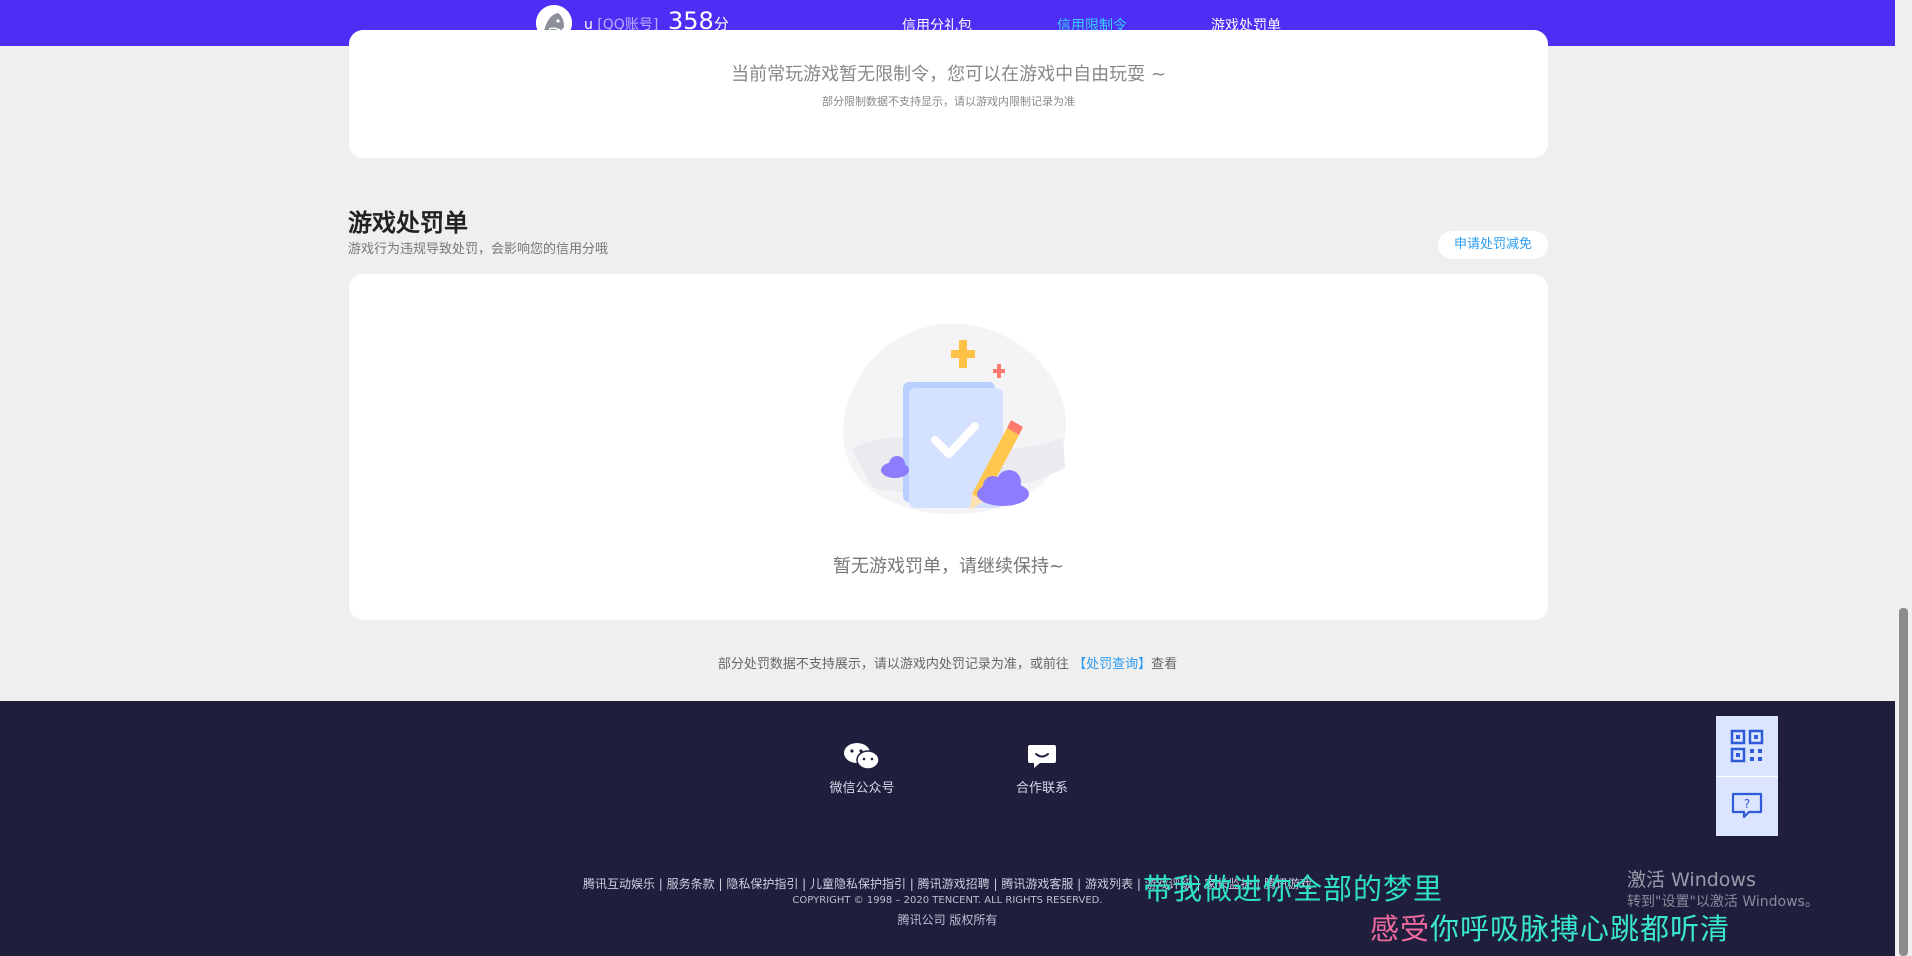  What do you see at coordinates (954, 419) in the screenshot?
I see `empty-state-illustration` at bounding box center [954, 419].